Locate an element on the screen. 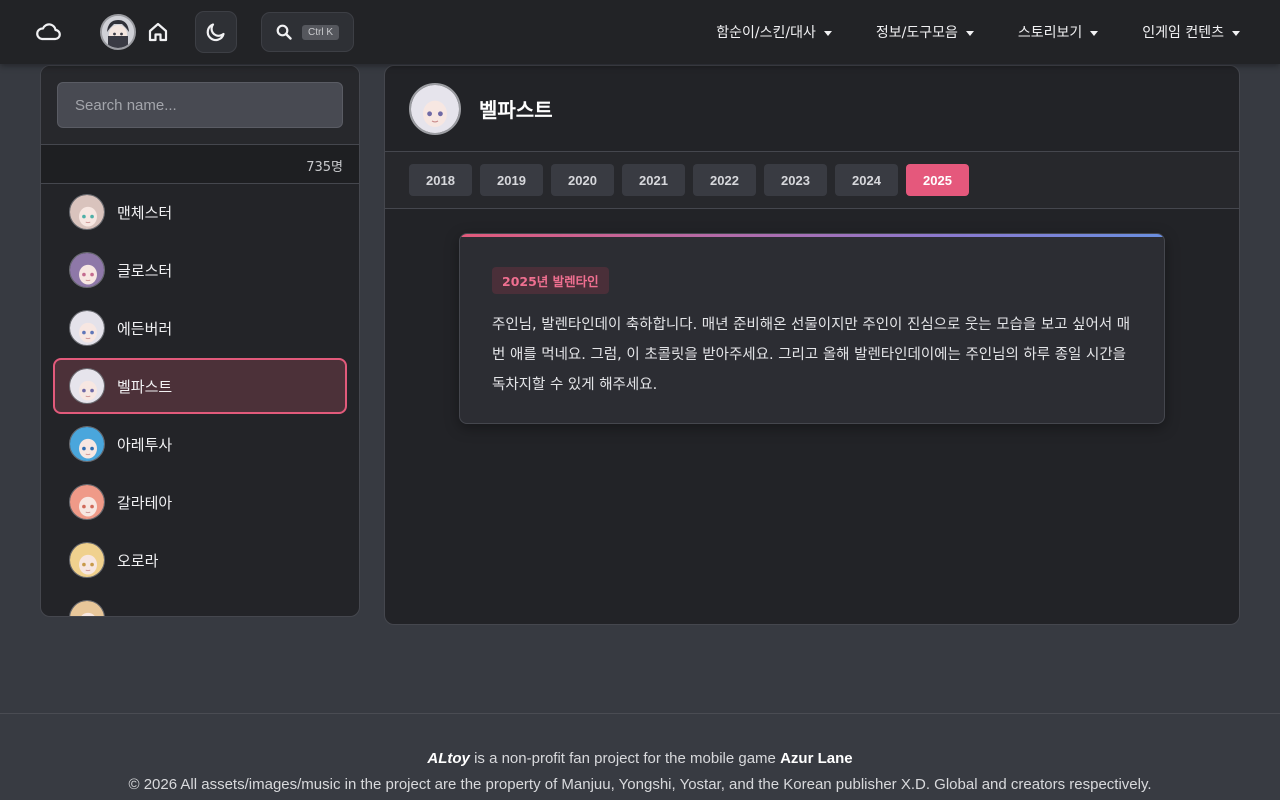 This screenshot has width=1280, height=800. top-navbar: Ctrl K 함순이/스킨/대사 정보/도구모음 스토리보기 인게임 컨텐츠 is located at coordinates (640, 32).